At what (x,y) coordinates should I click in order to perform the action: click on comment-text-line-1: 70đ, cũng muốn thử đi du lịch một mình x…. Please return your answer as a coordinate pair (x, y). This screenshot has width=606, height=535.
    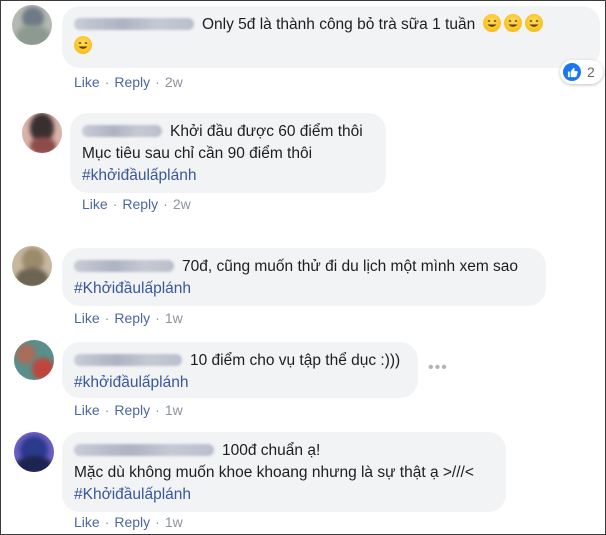
    Looking at the image, I should click on (350, 266).